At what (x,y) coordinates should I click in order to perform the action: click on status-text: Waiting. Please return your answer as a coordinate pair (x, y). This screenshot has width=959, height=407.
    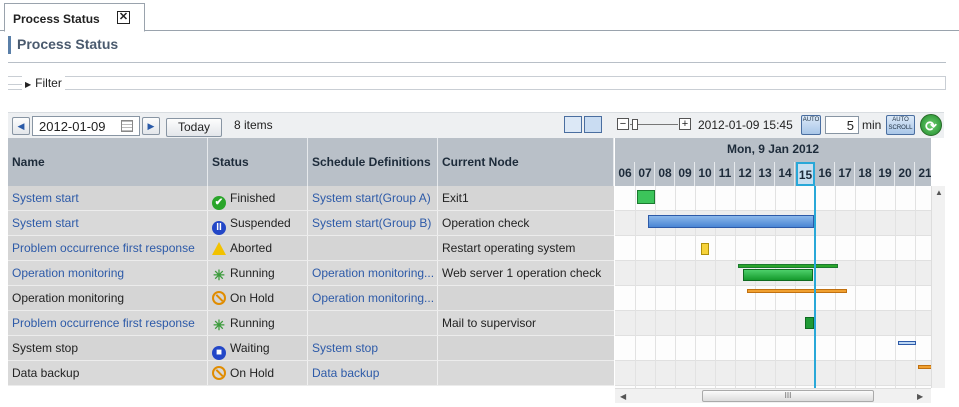
    Looking at the image, I should click on (250, 348).